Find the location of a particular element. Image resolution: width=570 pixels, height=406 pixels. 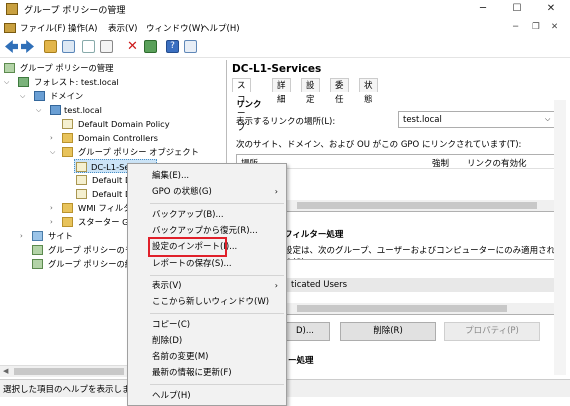

refresh-icon is located at coordinates (150, 46).